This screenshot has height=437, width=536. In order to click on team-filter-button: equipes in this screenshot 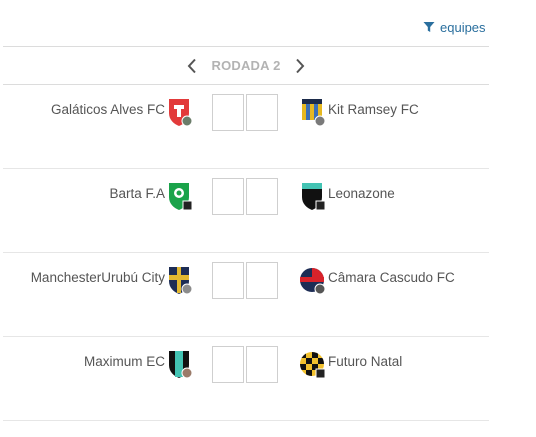, I will do `click(454, 27)`.